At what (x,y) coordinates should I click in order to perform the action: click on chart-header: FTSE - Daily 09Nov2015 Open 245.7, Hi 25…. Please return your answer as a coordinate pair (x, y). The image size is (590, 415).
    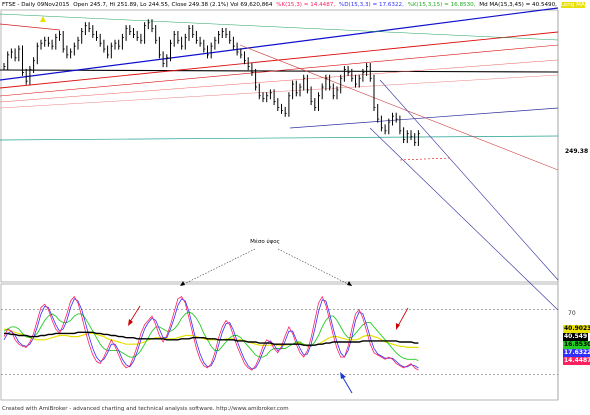
    Looking at the image, I should click on (295, 5).